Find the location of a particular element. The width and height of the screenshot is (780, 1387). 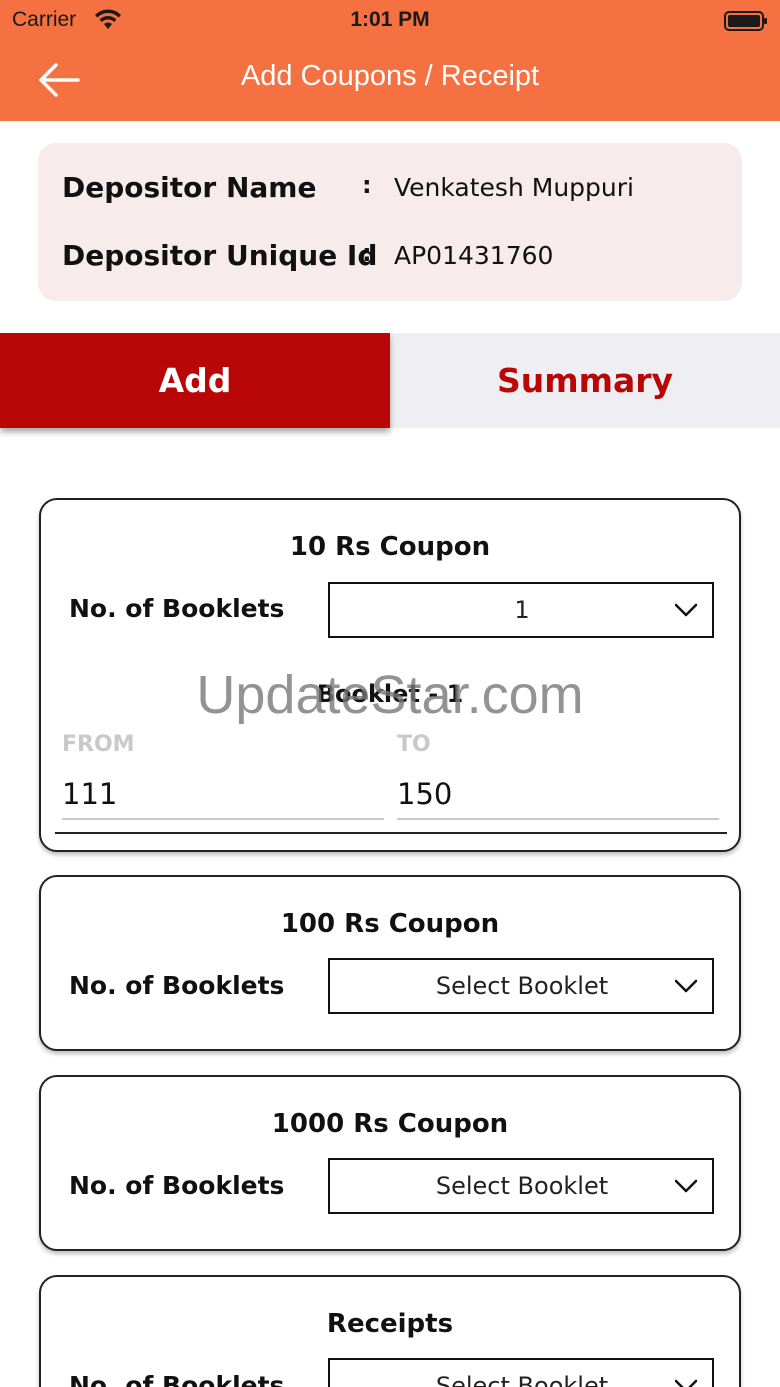

booklet-title: Booklet - 1 is located at coordinates (390, 694).